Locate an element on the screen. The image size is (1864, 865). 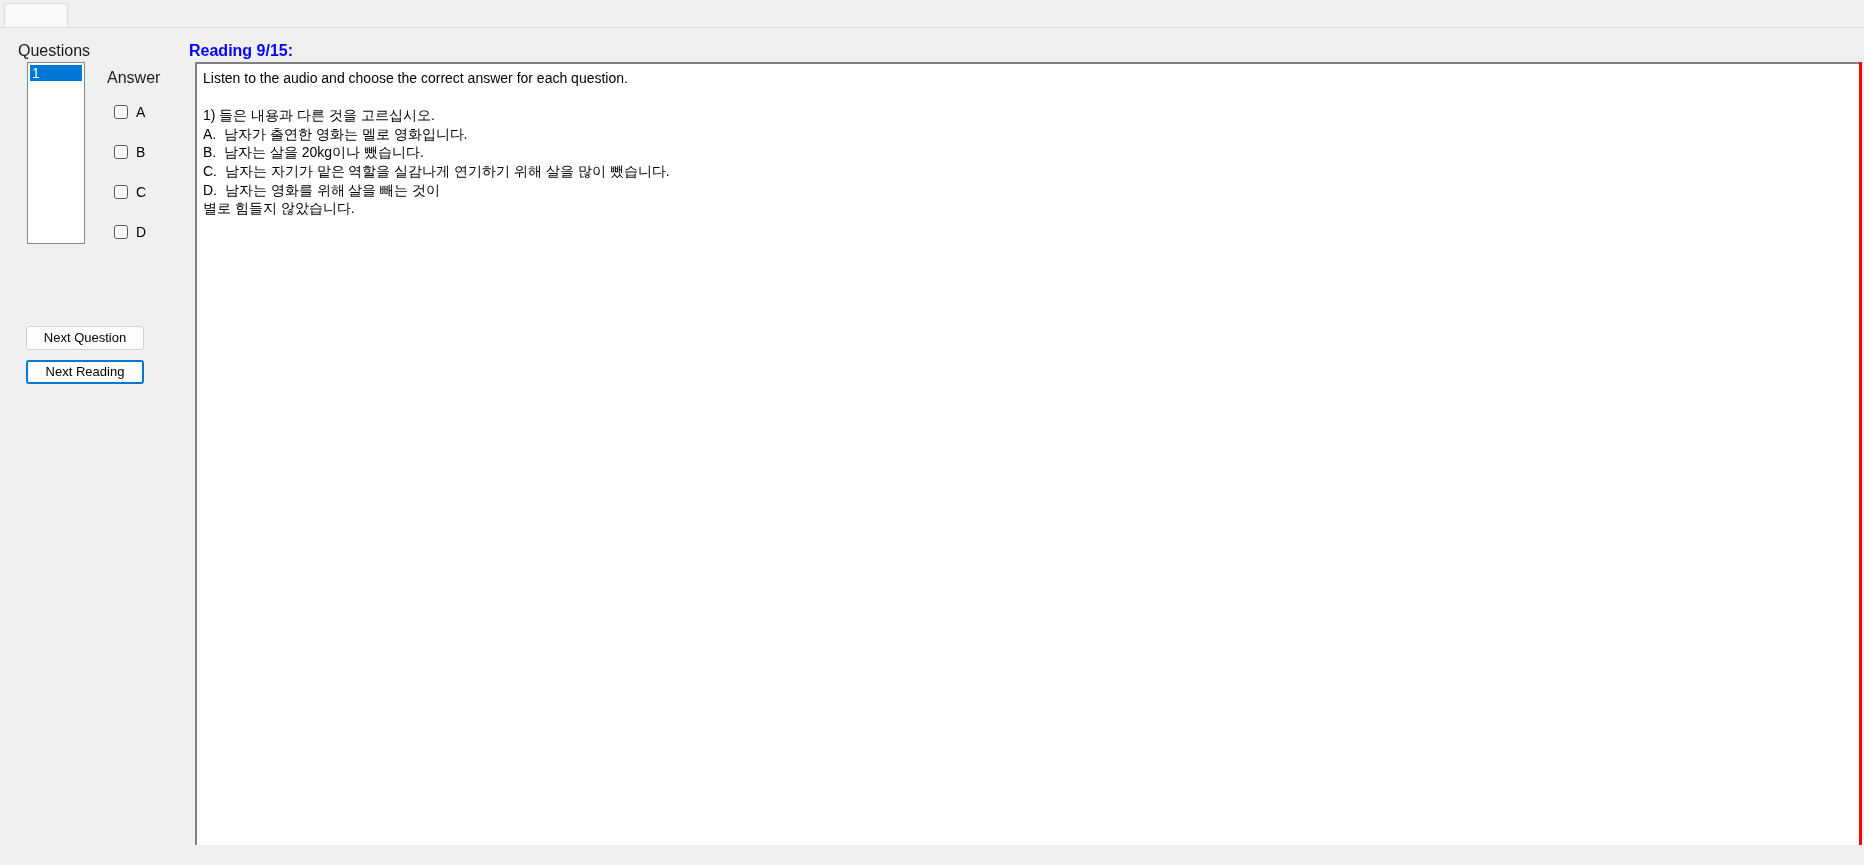
reading-line: B. 남자는 살을 20kg이나 뺐습니다. is located at coordinates (314, 152).